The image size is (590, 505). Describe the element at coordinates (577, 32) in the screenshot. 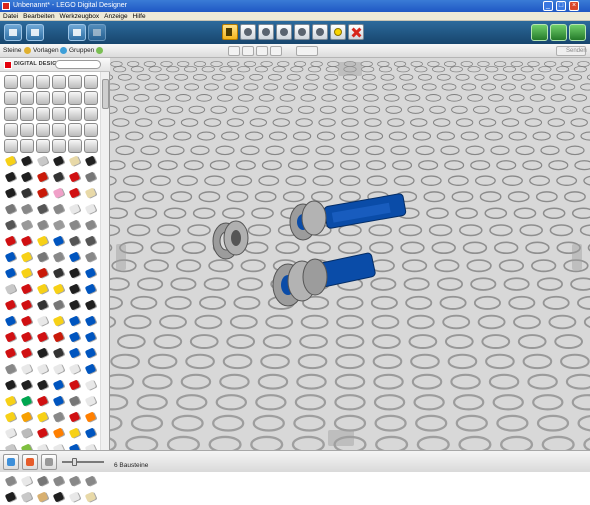

I see `instructions-mode-button` at that location.